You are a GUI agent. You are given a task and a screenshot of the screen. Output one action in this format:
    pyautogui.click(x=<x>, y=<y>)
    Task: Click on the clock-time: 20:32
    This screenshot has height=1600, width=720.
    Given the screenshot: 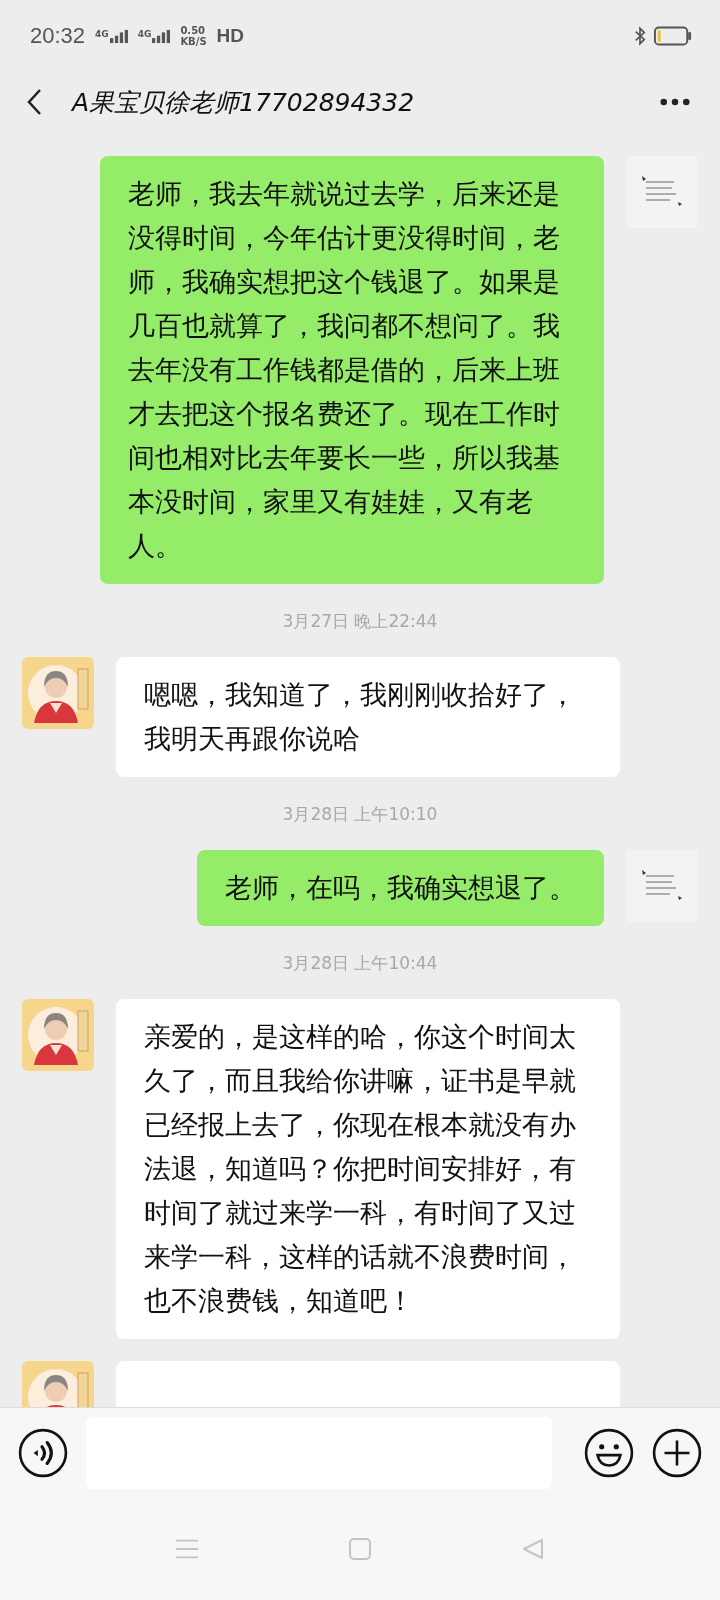 What is the action you would take?
    pyautogui.click(x=58, y=36)
    